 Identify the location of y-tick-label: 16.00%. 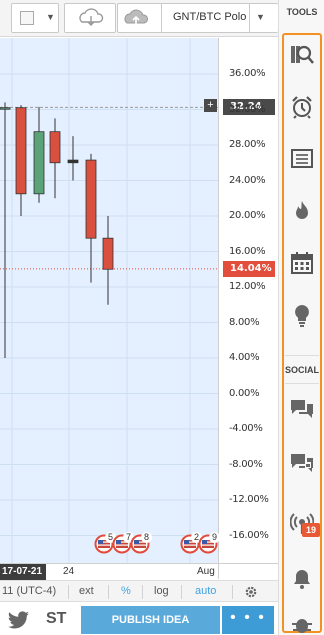
(247, 251).